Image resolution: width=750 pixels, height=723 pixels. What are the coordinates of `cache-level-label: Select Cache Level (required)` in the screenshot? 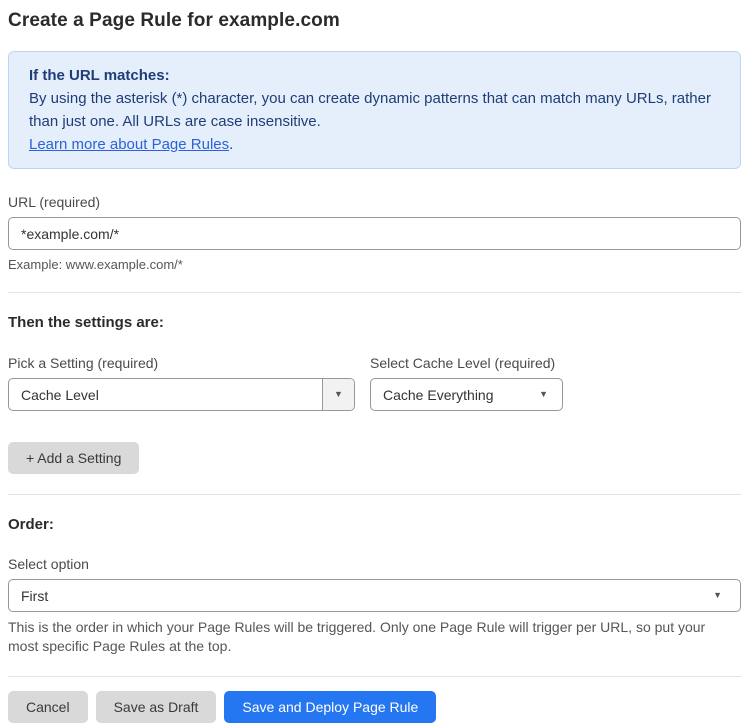 It's located at (463, 363).